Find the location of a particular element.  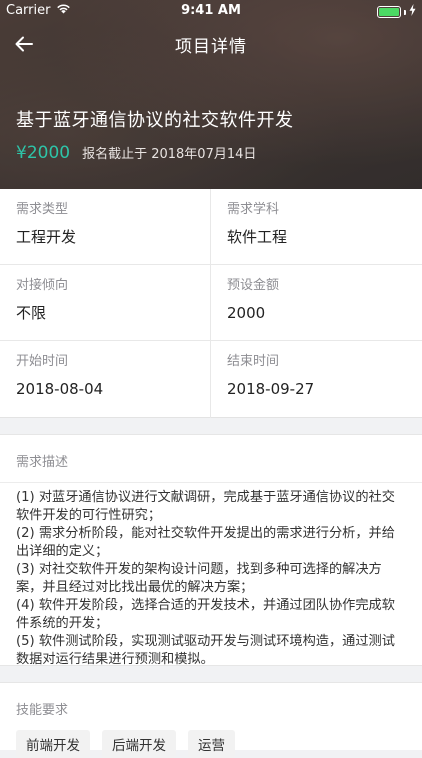

price-row: ¥2000 报名截止于 2018年07月14日 is located at coordinates (136, 153).